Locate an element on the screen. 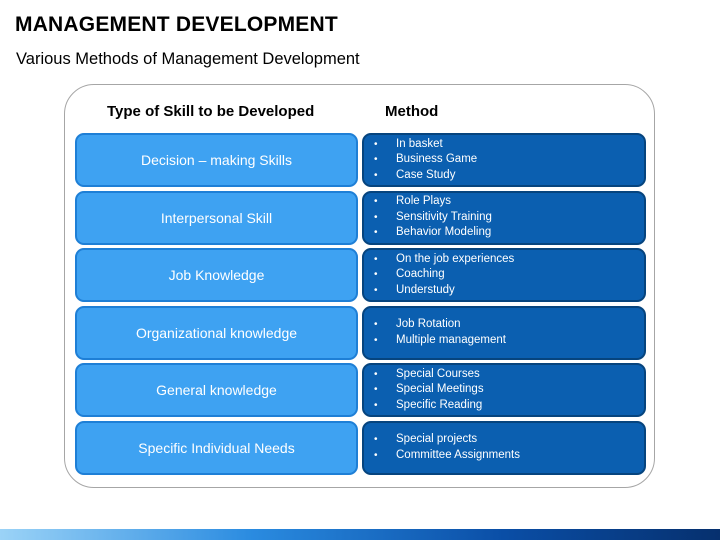  method-label: Job Rotation is located at coordinates (428, 324).